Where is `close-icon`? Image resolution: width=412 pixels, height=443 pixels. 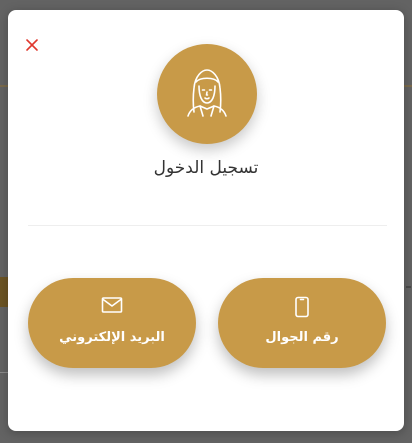 close-icon is located at coordinates (32, 45).